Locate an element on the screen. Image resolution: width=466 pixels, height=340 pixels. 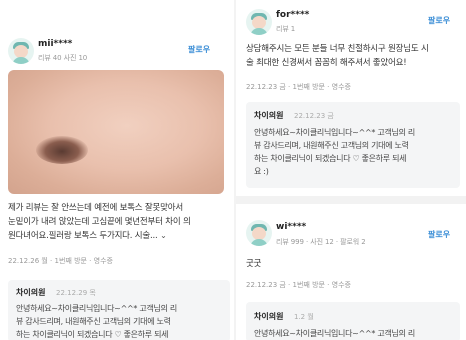
expand-chevron-icon: ⌄ is located at coordinates (163, 235).